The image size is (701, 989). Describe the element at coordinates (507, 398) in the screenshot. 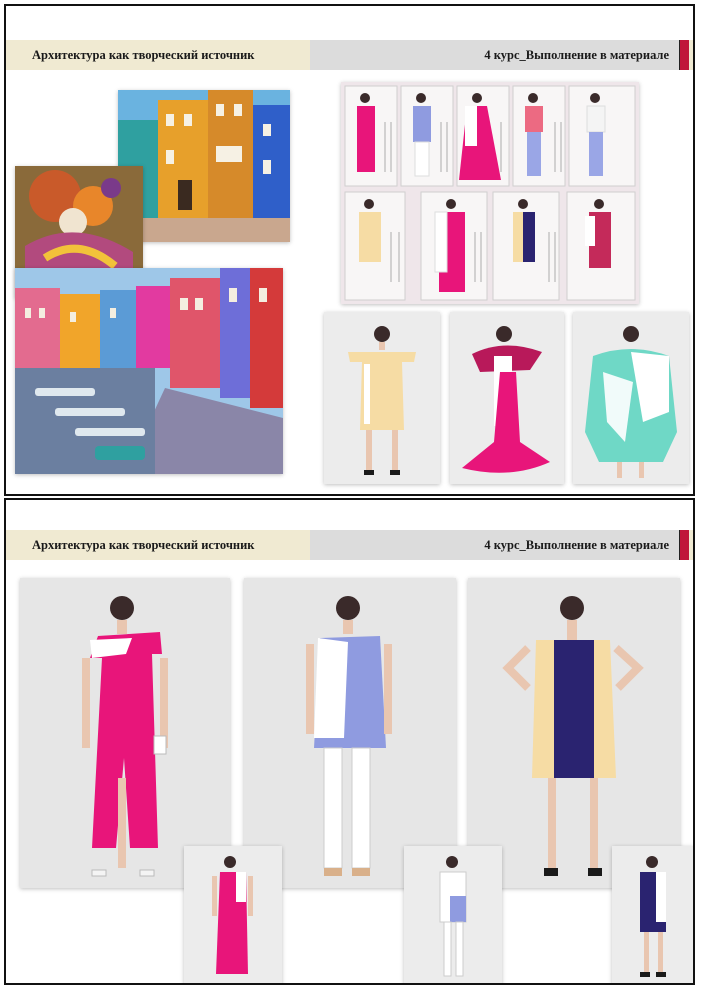

I see `pink-gown-photo` at that location.